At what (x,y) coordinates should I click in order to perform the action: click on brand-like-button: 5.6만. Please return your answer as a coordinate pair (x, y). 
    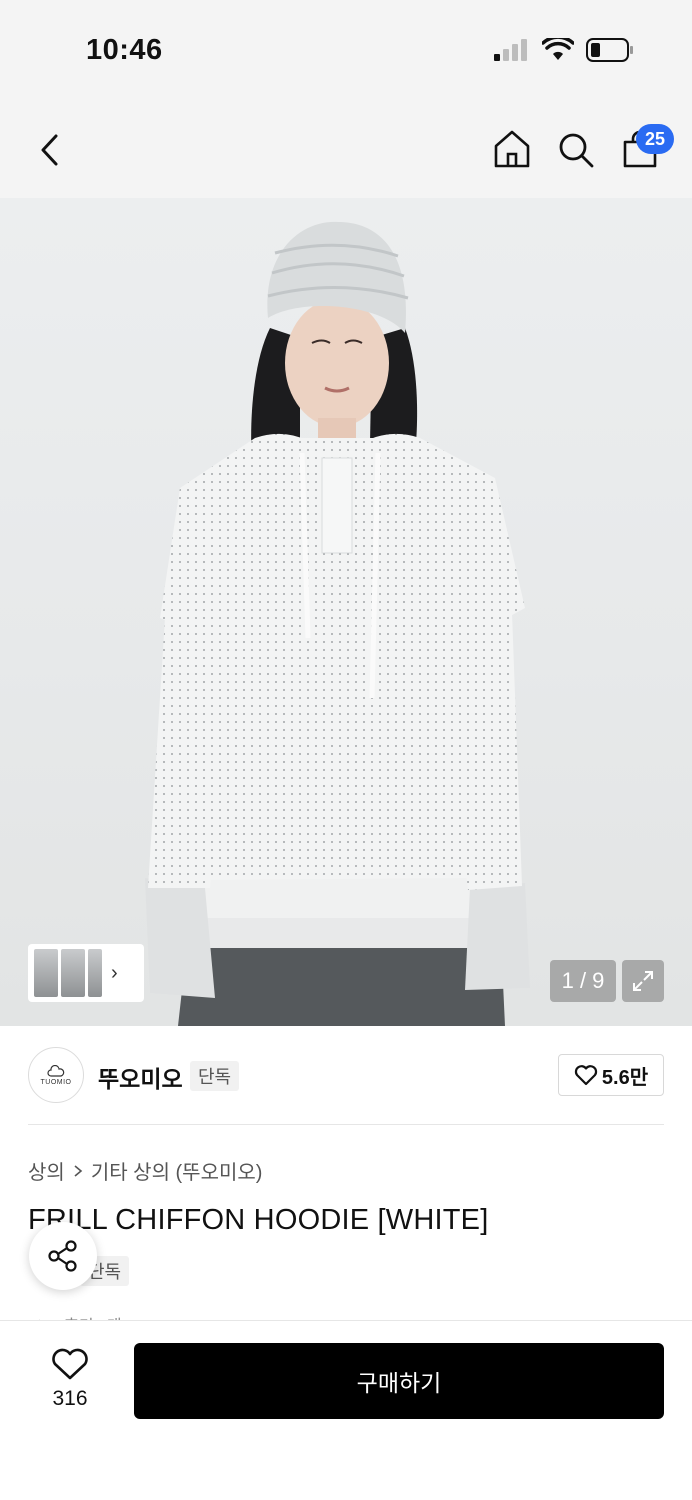
    Looking at the image, I should click on (611, 1075).